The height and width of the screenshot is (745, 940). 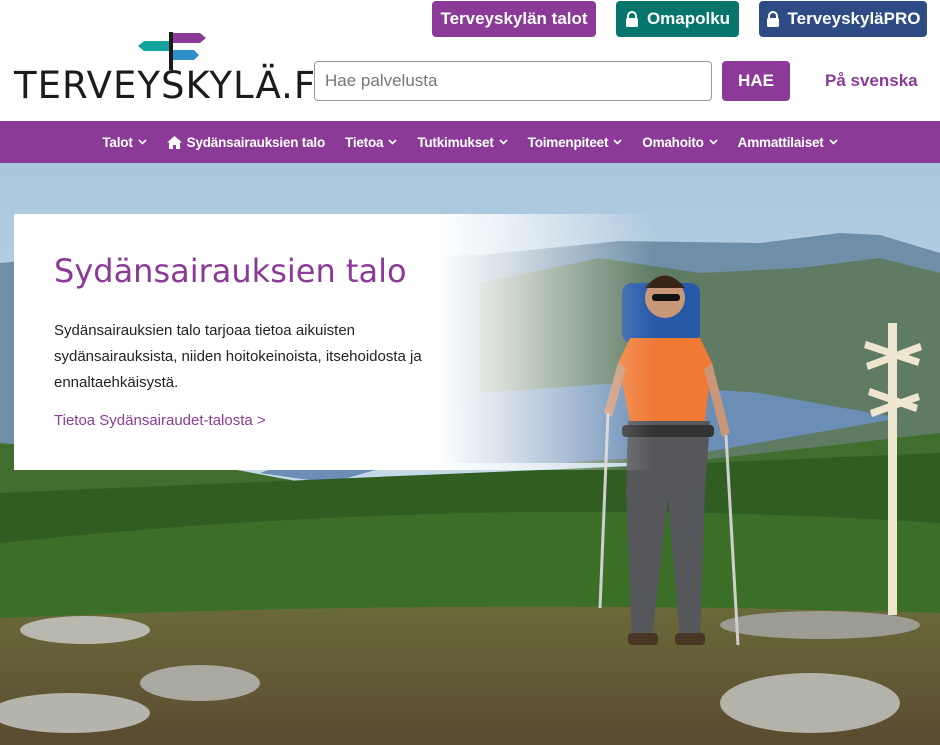 What do you see at coordinates (871, 81) in the screenshot?
I see `swedish-language-link: På svenska` at bounding box center [871, 81].